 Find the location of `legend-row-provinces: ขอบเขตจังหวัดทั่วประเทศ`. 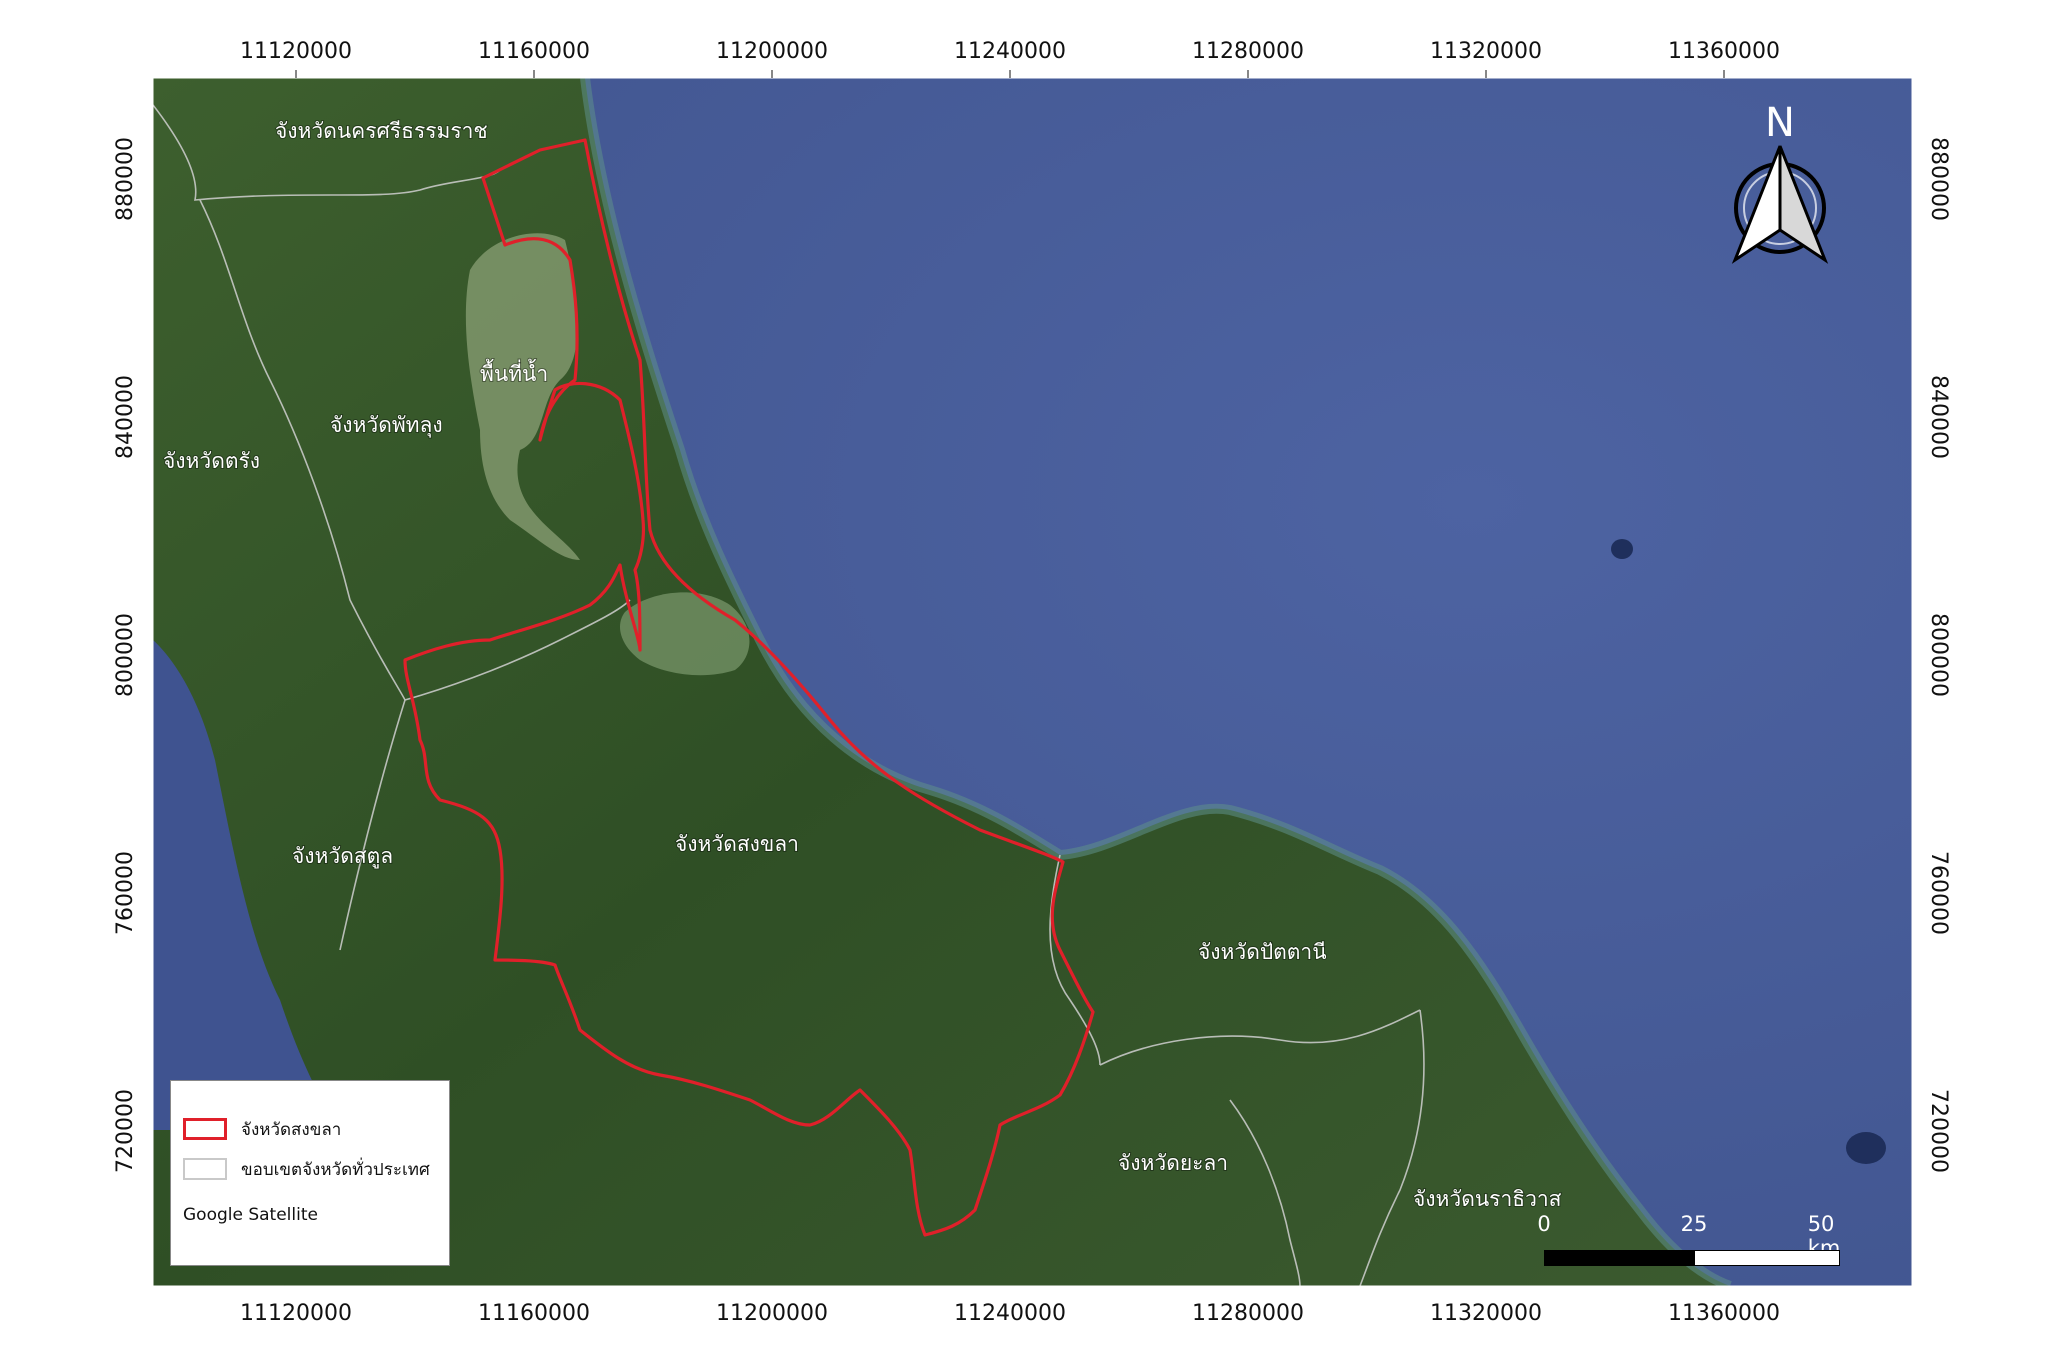

legend-row-provinces: ขอบเขตจังหวัดทั่วประเทศ is located at coordinates (310, 1169).